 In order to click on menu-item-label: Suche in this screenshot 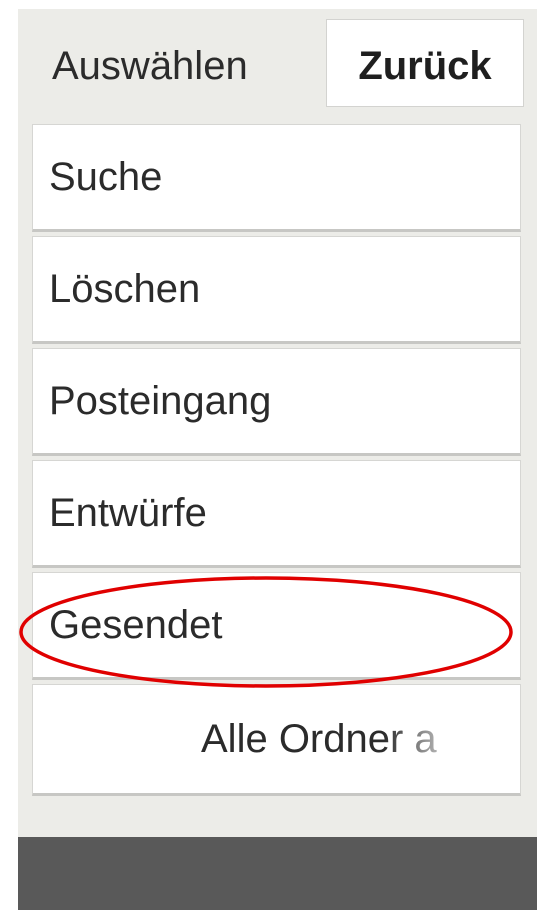, I will do `click(106, 177)`.